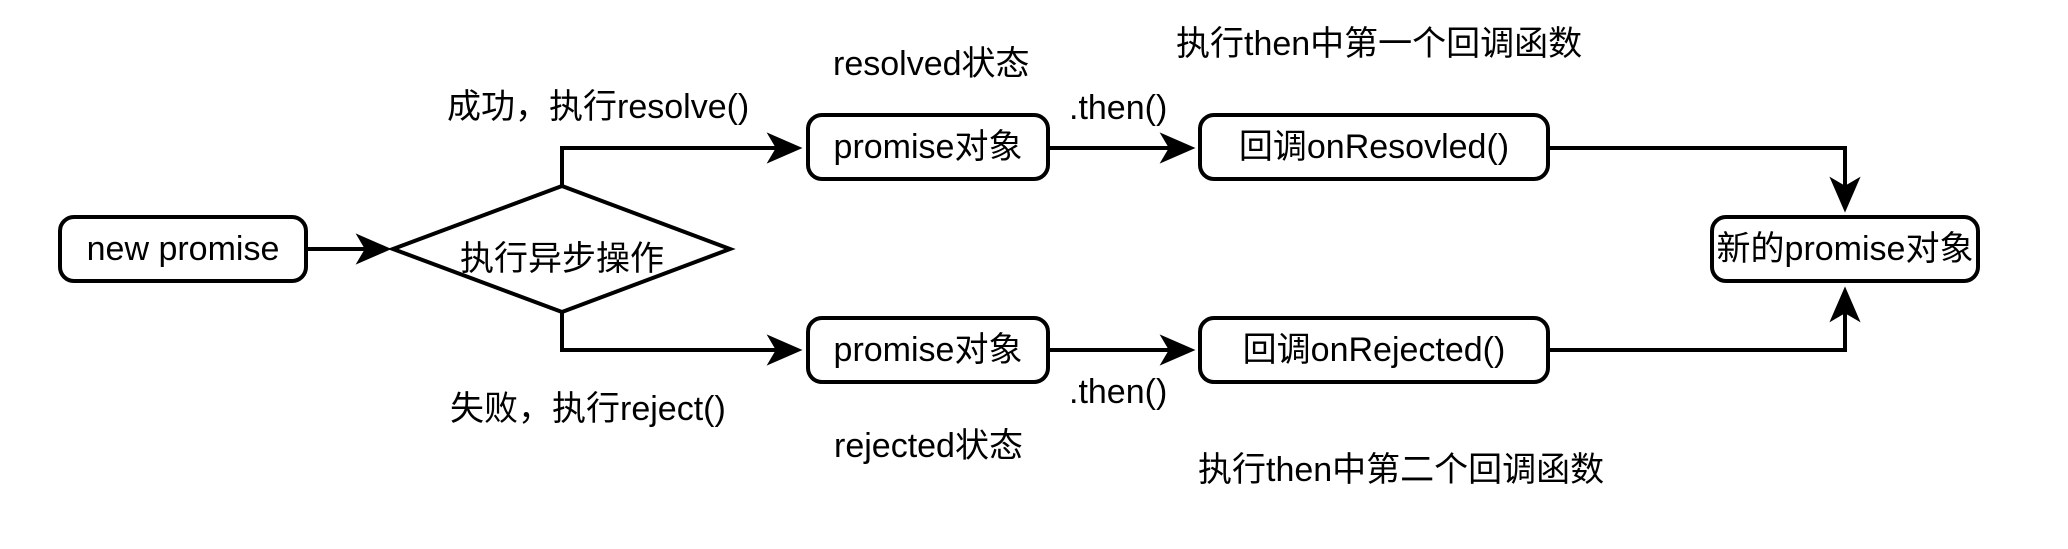 The image size is (2068, 549). What do you see at coordinates (1705, 179) in the screenshot?
I see `arrow-onresolved-to-newpromise` at bounding box center [1705, 179].